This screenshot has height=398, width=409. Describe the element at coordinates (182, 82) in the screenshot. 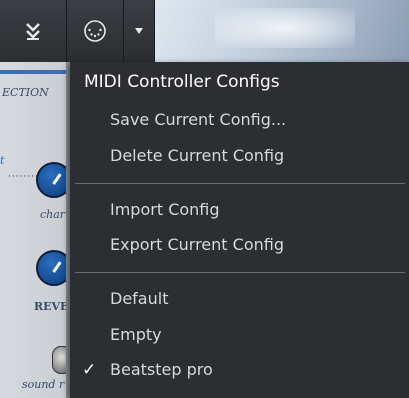

I see `menu-title: MIDI Controller Configs` at that location.